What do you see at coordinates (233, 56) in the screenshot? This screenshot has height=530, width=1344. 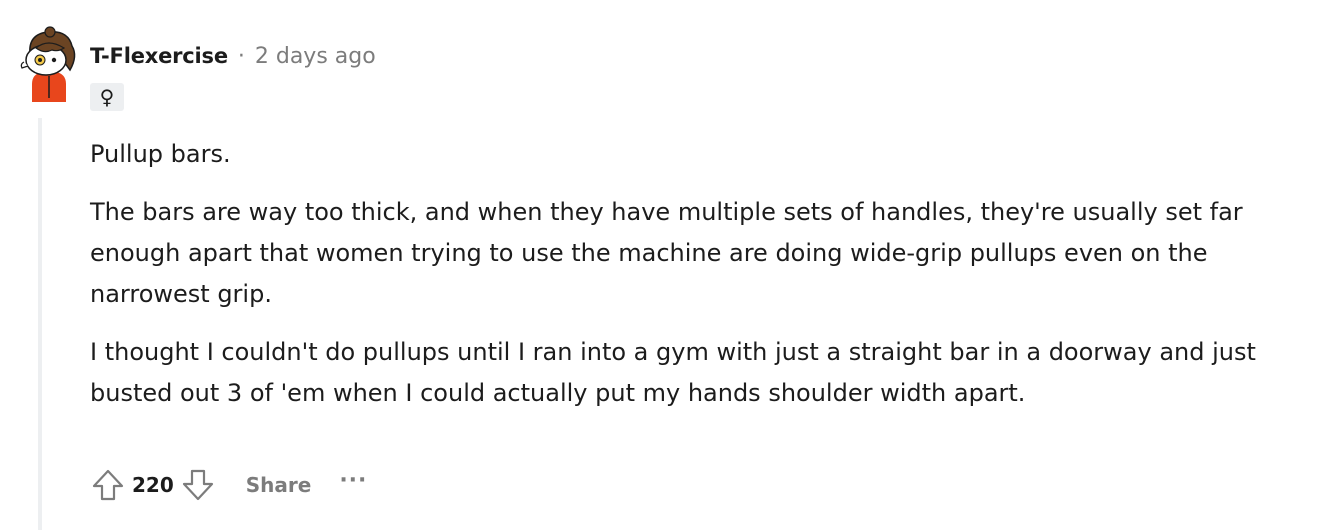 I see `comment-header: T-Flexercise · 2 days ago` at bounding box center [233, 56].